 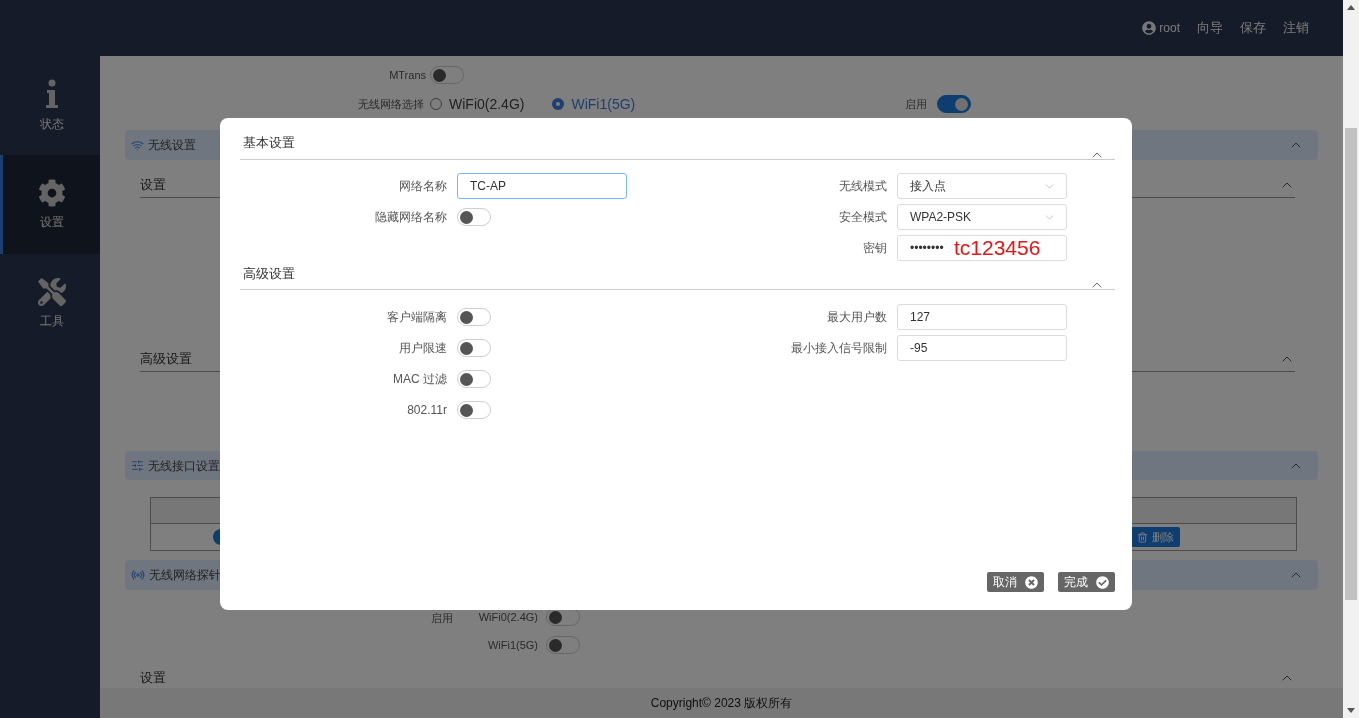 I want to click on field-label: 无线模式, so click(x=863, y=186).